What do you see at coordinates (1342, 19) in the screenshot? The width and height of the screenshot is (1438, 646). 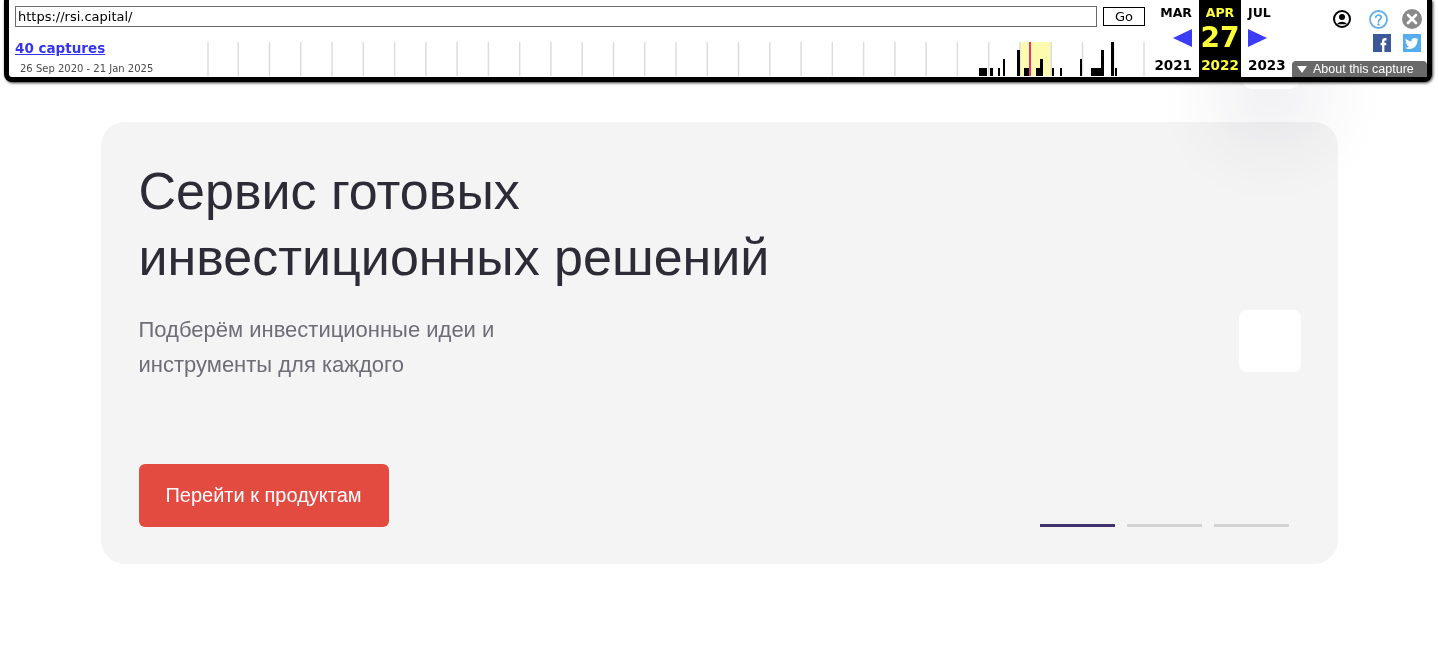 I see `user-icon` at bounding box center [1342, 19].